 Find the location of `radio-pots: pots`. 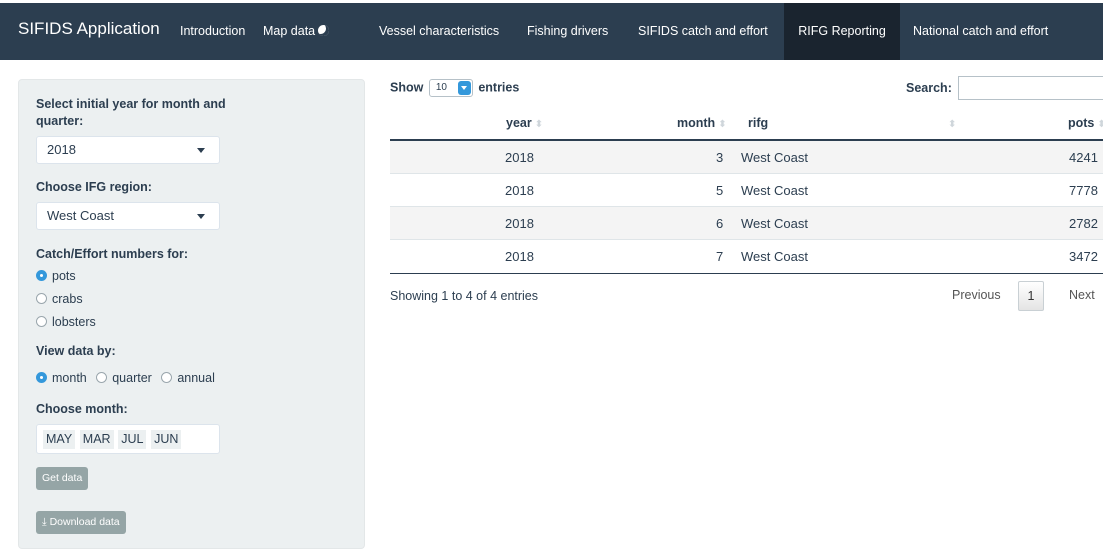

radio-pots: pots is located at coordinates (56, 276).